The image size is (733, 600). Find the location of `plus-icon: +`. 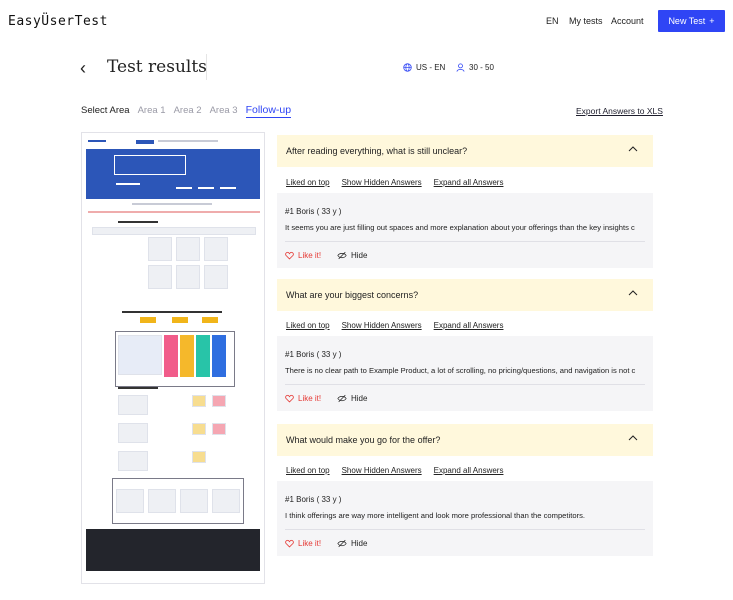

plus-icon: + is located at coordinates (712, 21).